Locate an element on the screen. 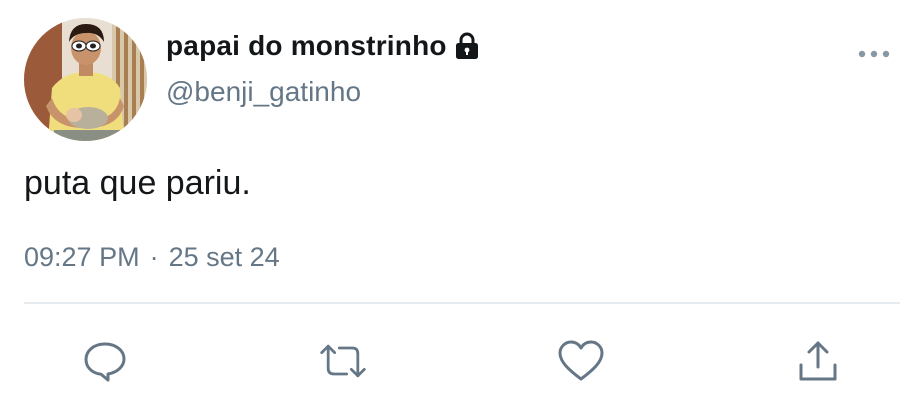  share-button is located at coordinates (818, 361).